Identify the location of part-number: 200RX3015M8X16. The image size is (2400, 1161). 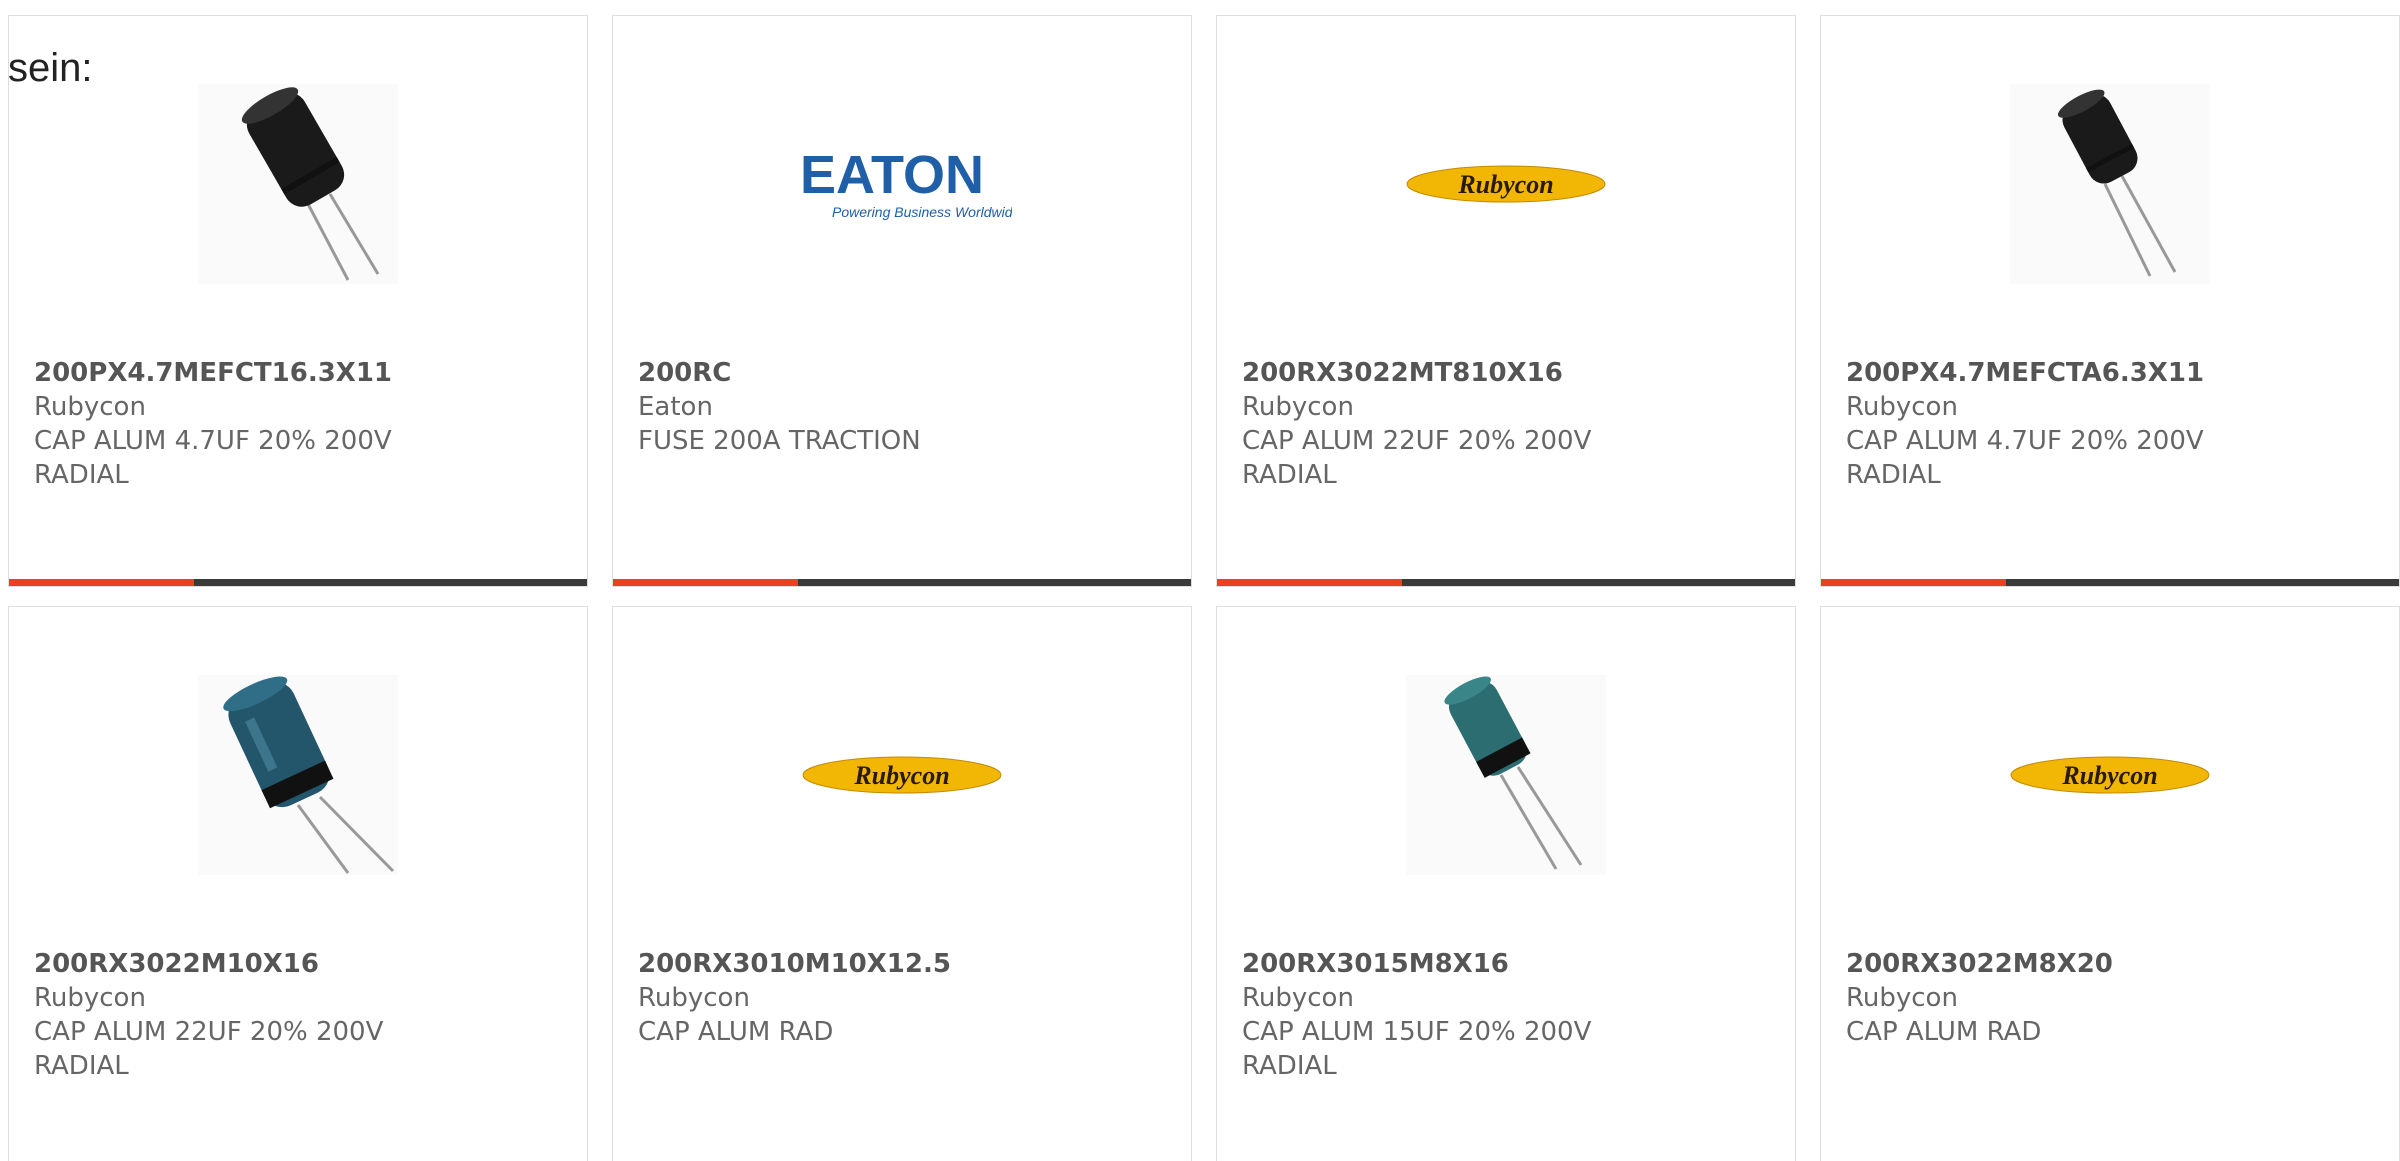
(1506, 964).